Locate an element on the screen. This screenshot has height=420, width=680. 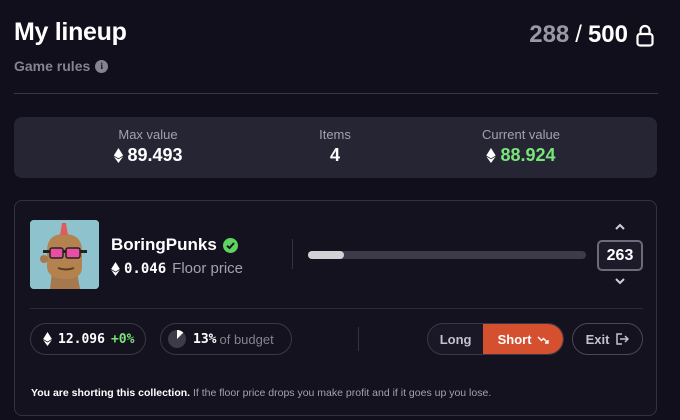
chevron-down-icon is located at coordinates (620, 281).